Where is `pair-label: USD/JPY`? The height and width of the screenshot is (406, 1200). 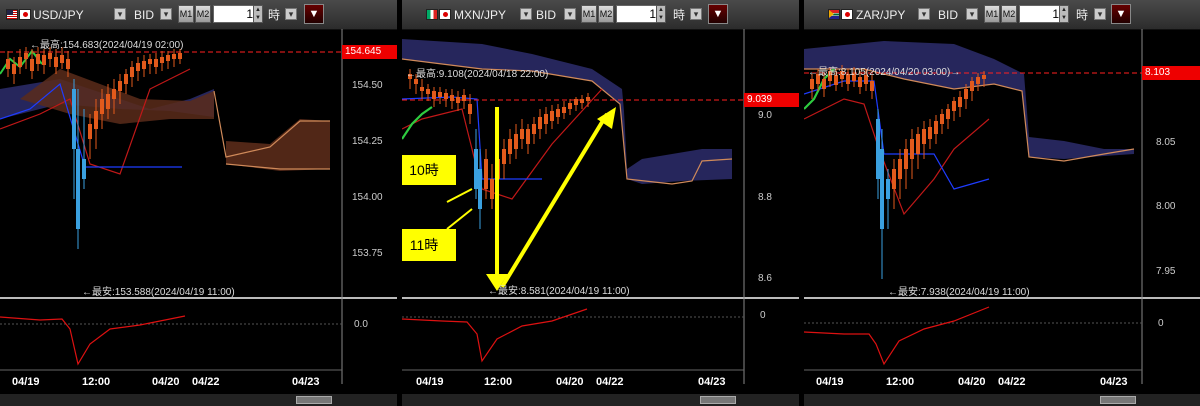 pair-label: USD/JPY is located at coordinates (58, 14).